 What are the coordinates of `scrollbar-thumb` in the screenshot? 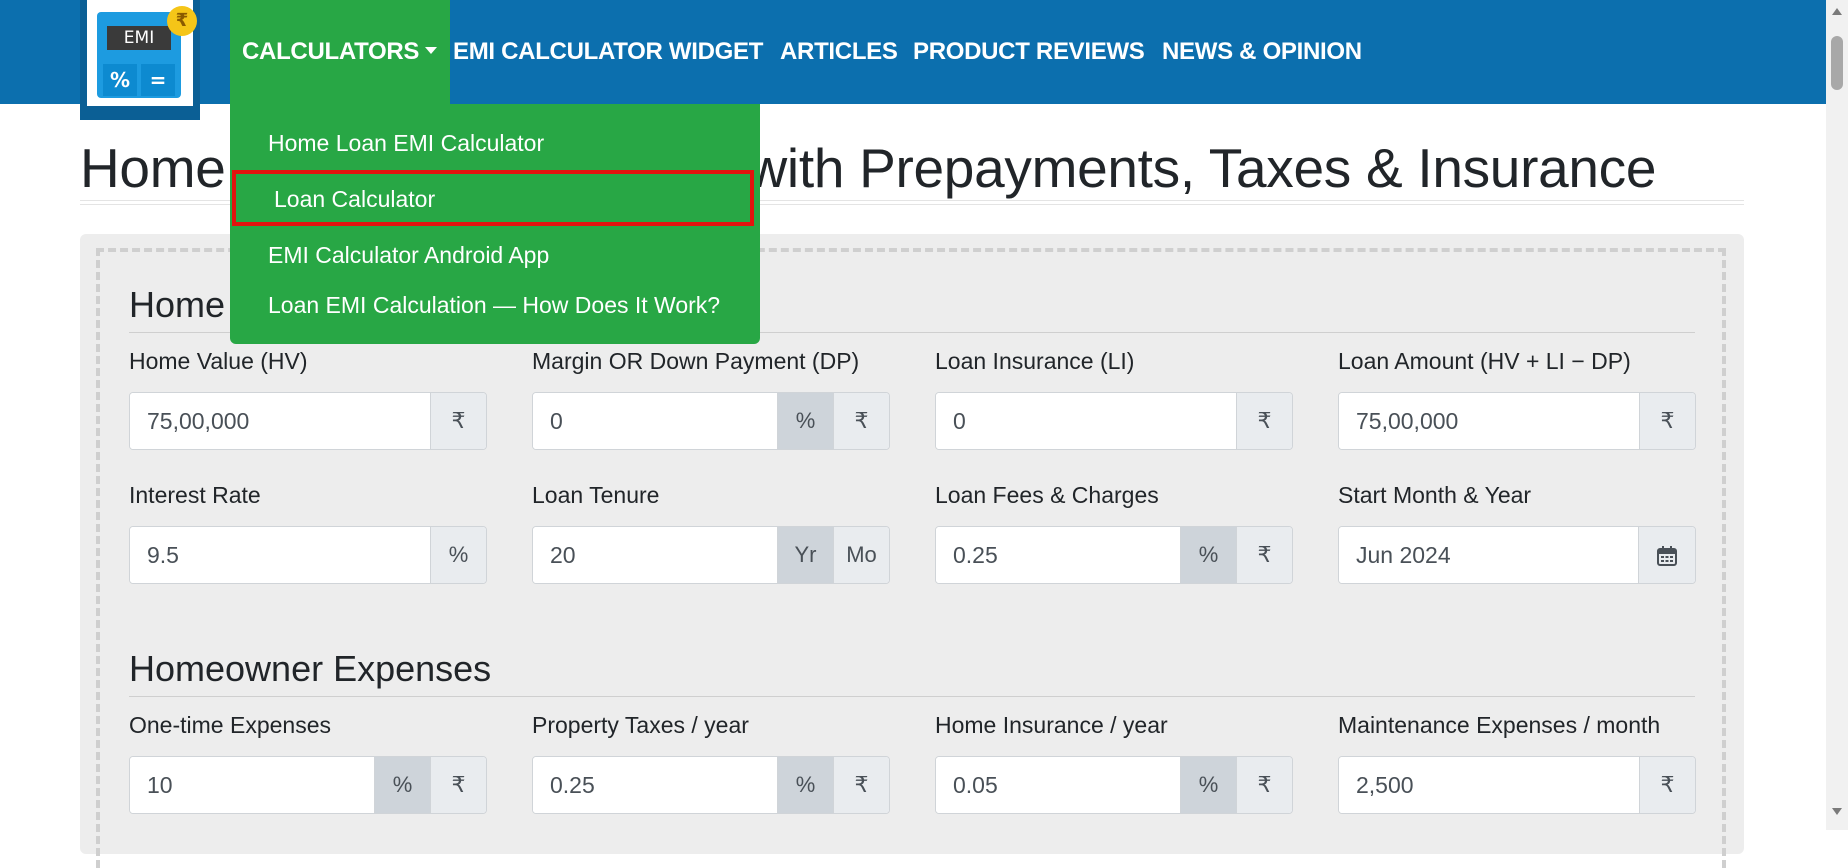 It's located at (1837, 63).